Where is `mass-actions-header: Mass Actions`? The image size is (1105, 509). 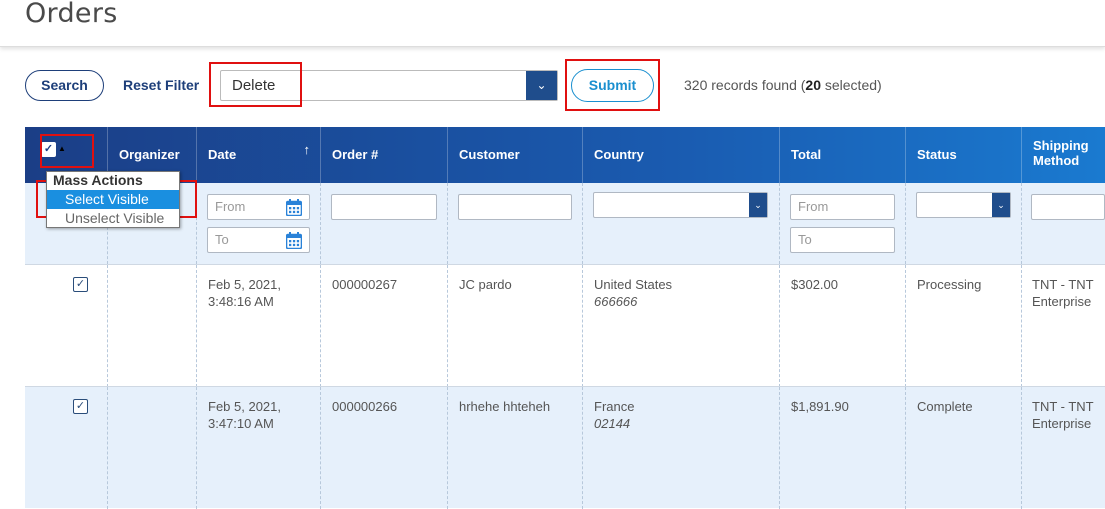
mass-actions-header: Mass Actions is located at coordinates (98, 180).